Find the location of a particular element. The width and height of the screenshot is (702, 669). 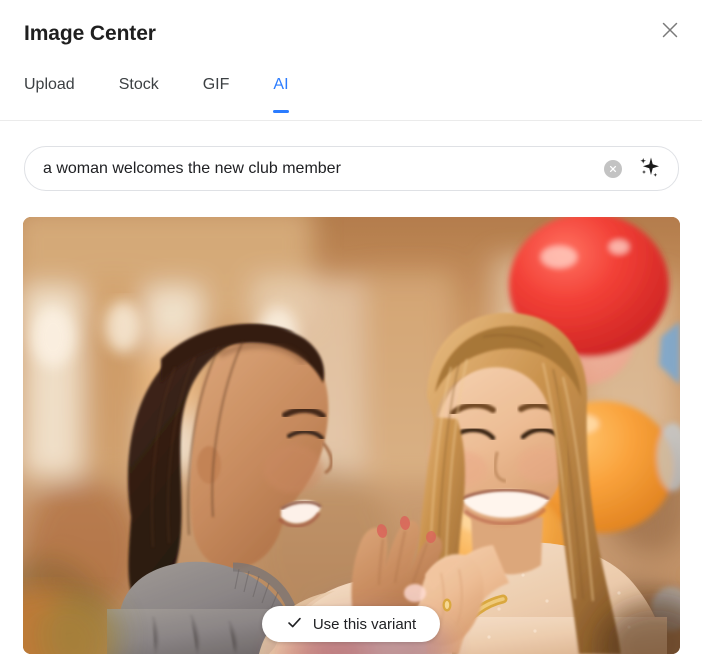

close-button is located at coordinates (670, 30).